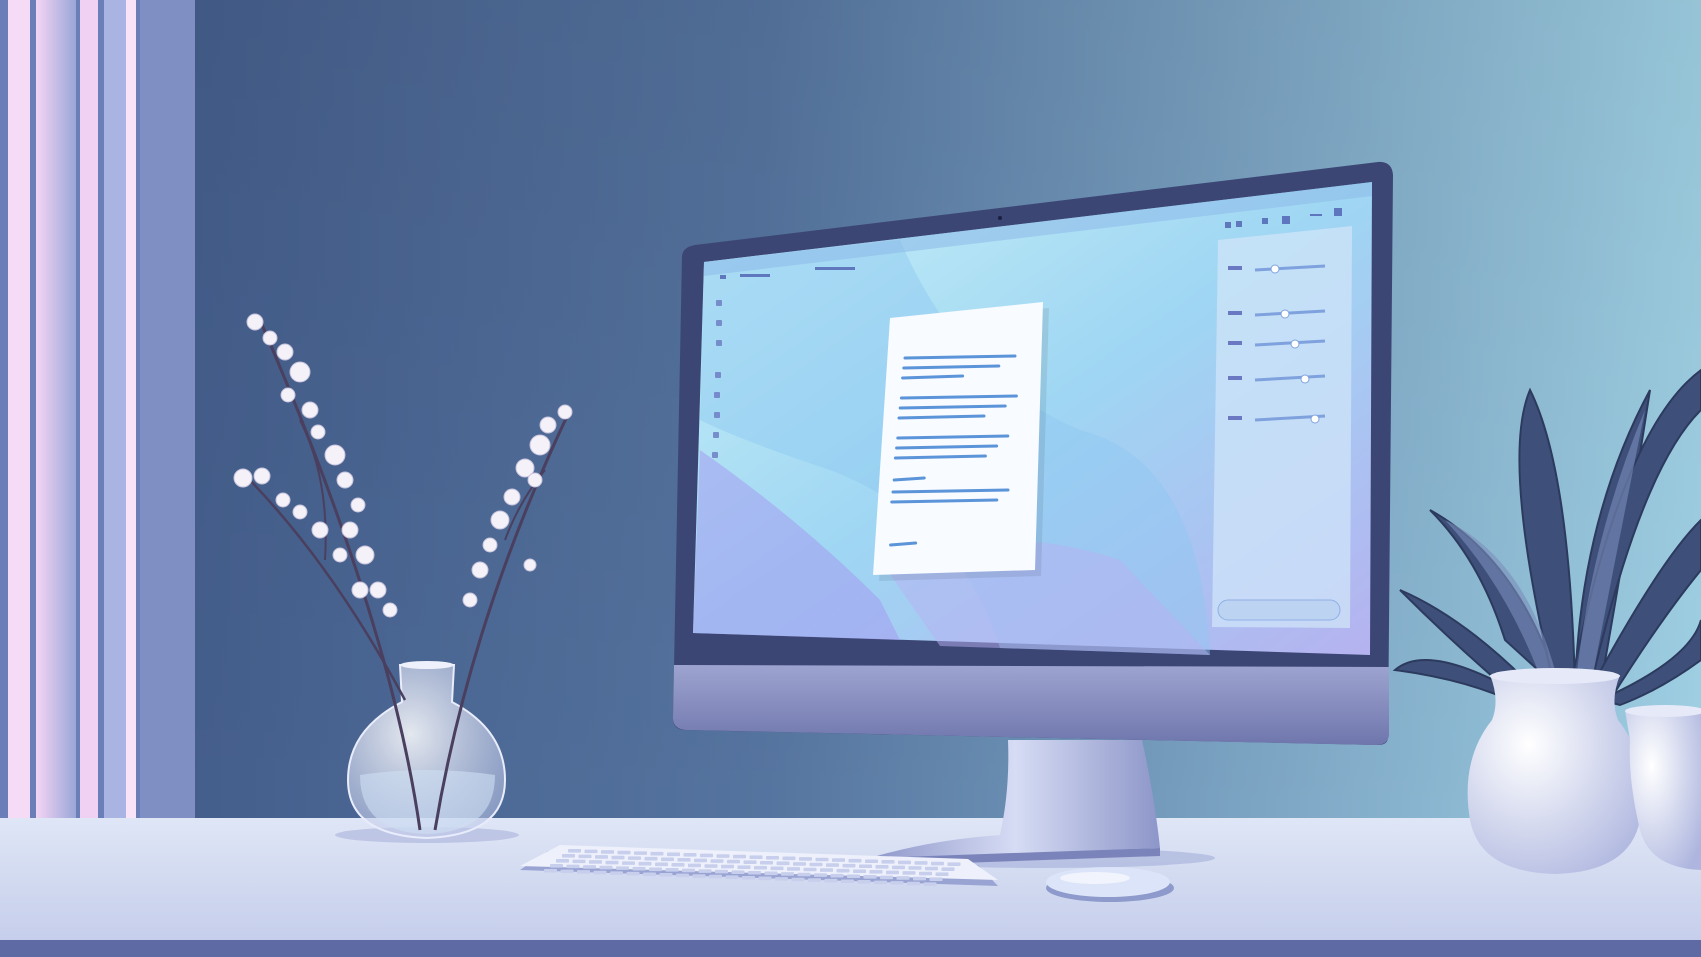  I want to click on mouse, so click(1110, 884).